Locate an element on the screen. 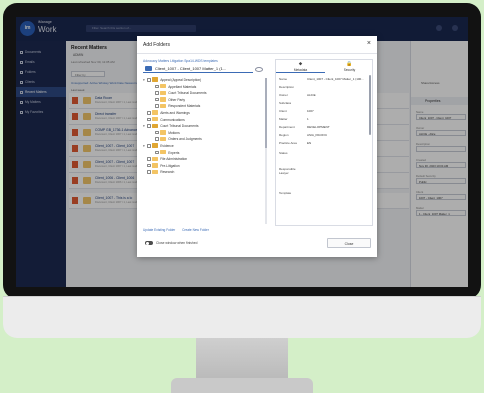  divider is located at coordinates (257, 53).